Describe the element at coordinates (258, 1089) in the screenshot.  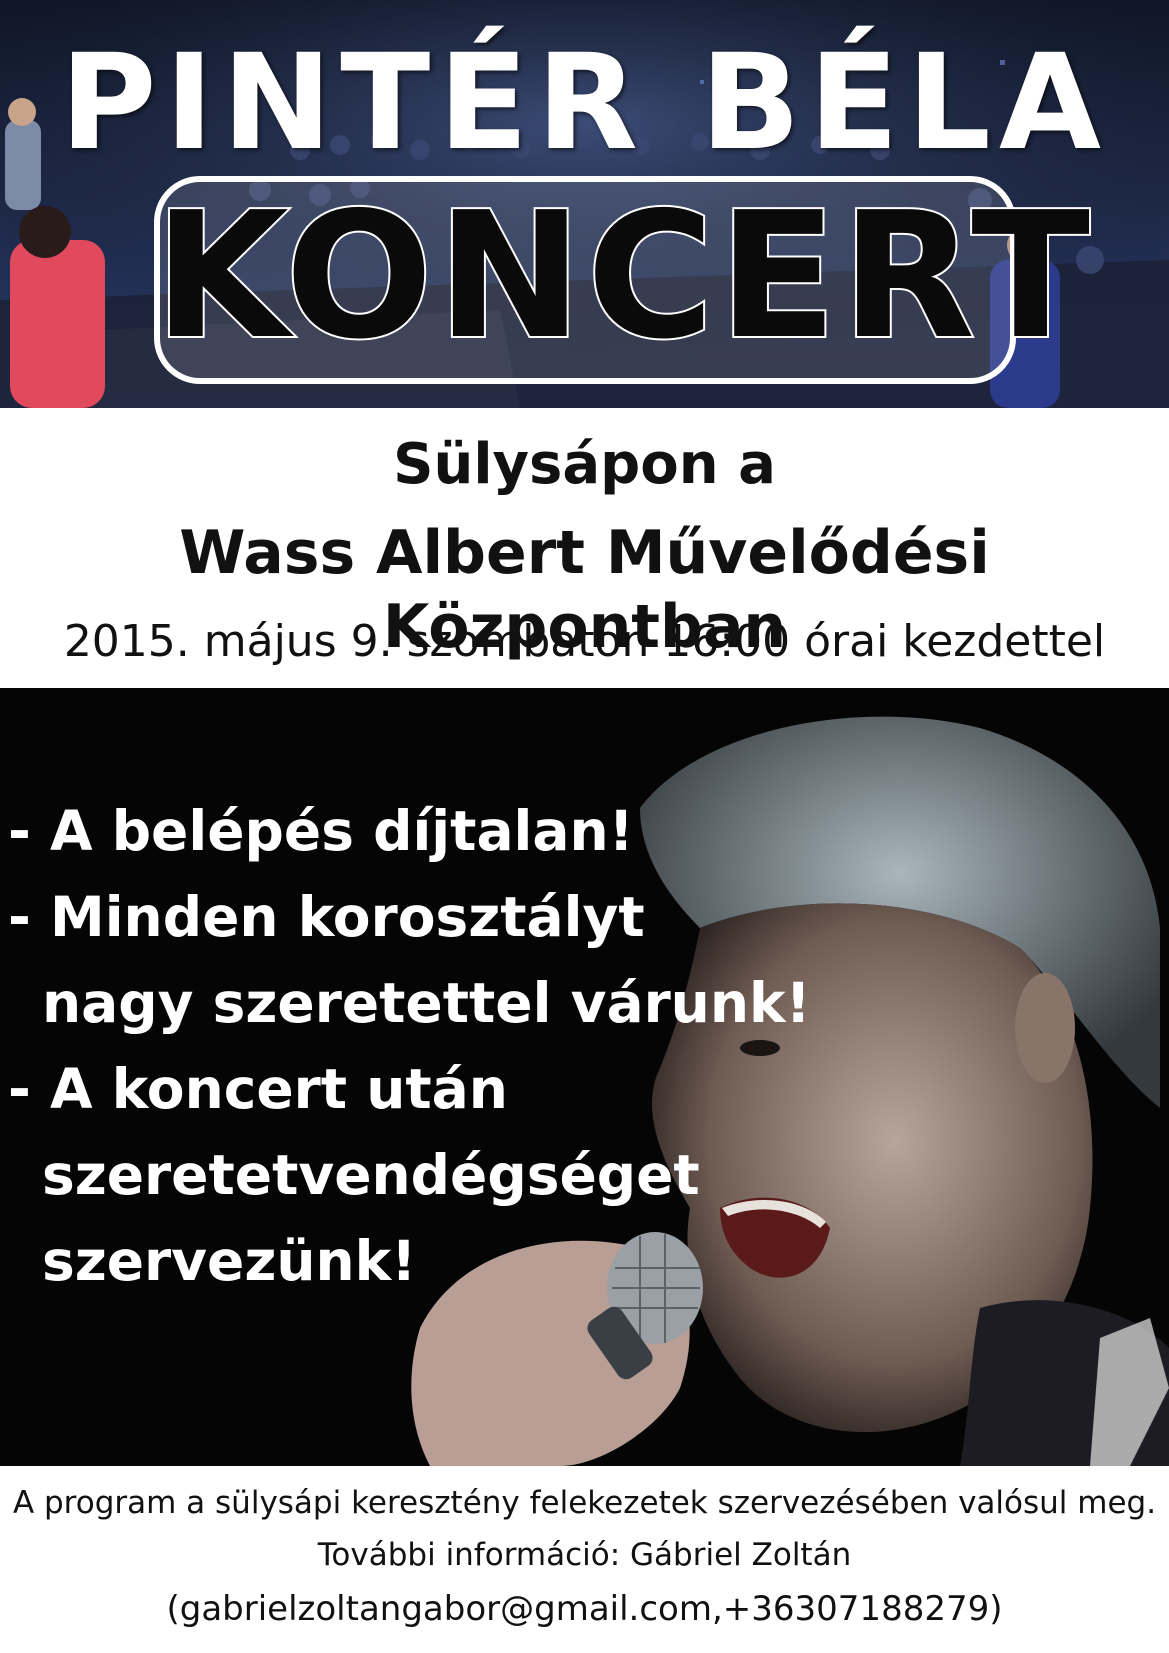
I see `list-item: - A koncert után` at that location.